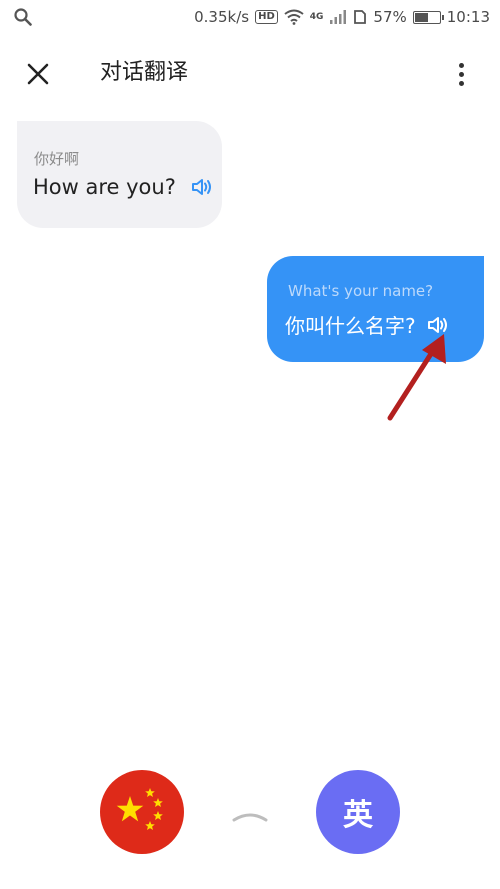 The image size is (500, 889). What do you see at coordinates (316, 17) in the screenshot?
I see `network-type: 4G` at bounding box center [316, 17].